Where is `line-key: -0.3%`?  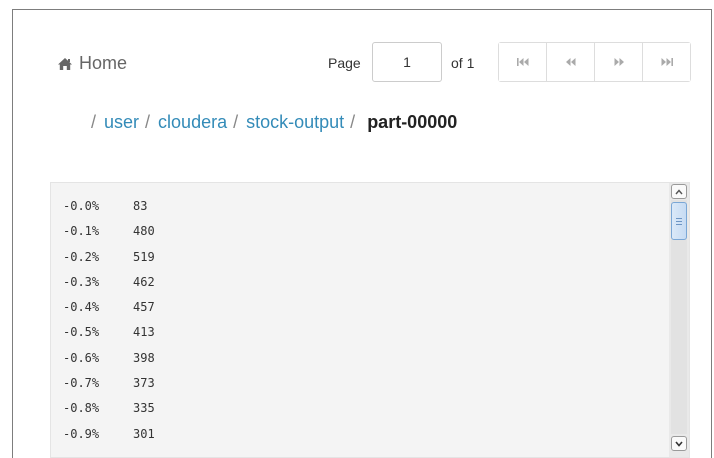 line-key: -0.3% is located at coordinates (81, 281).